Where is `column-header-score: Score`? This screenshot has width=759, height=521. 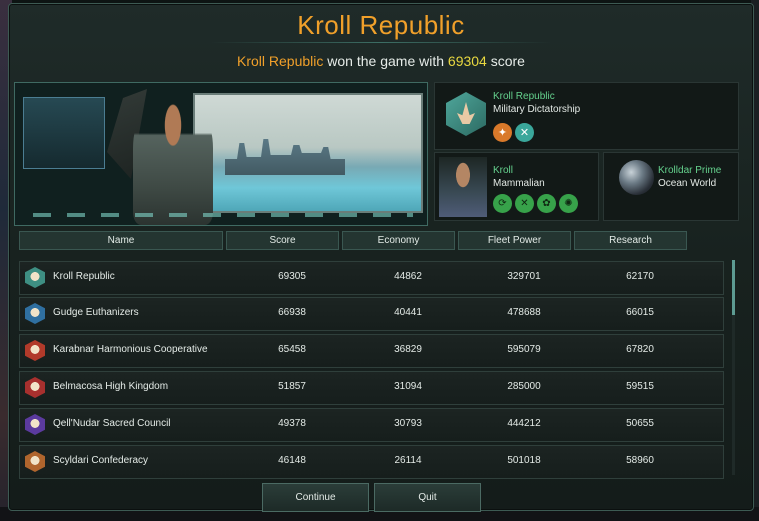 column-header-score: Score is located at coordinates (282, 240).